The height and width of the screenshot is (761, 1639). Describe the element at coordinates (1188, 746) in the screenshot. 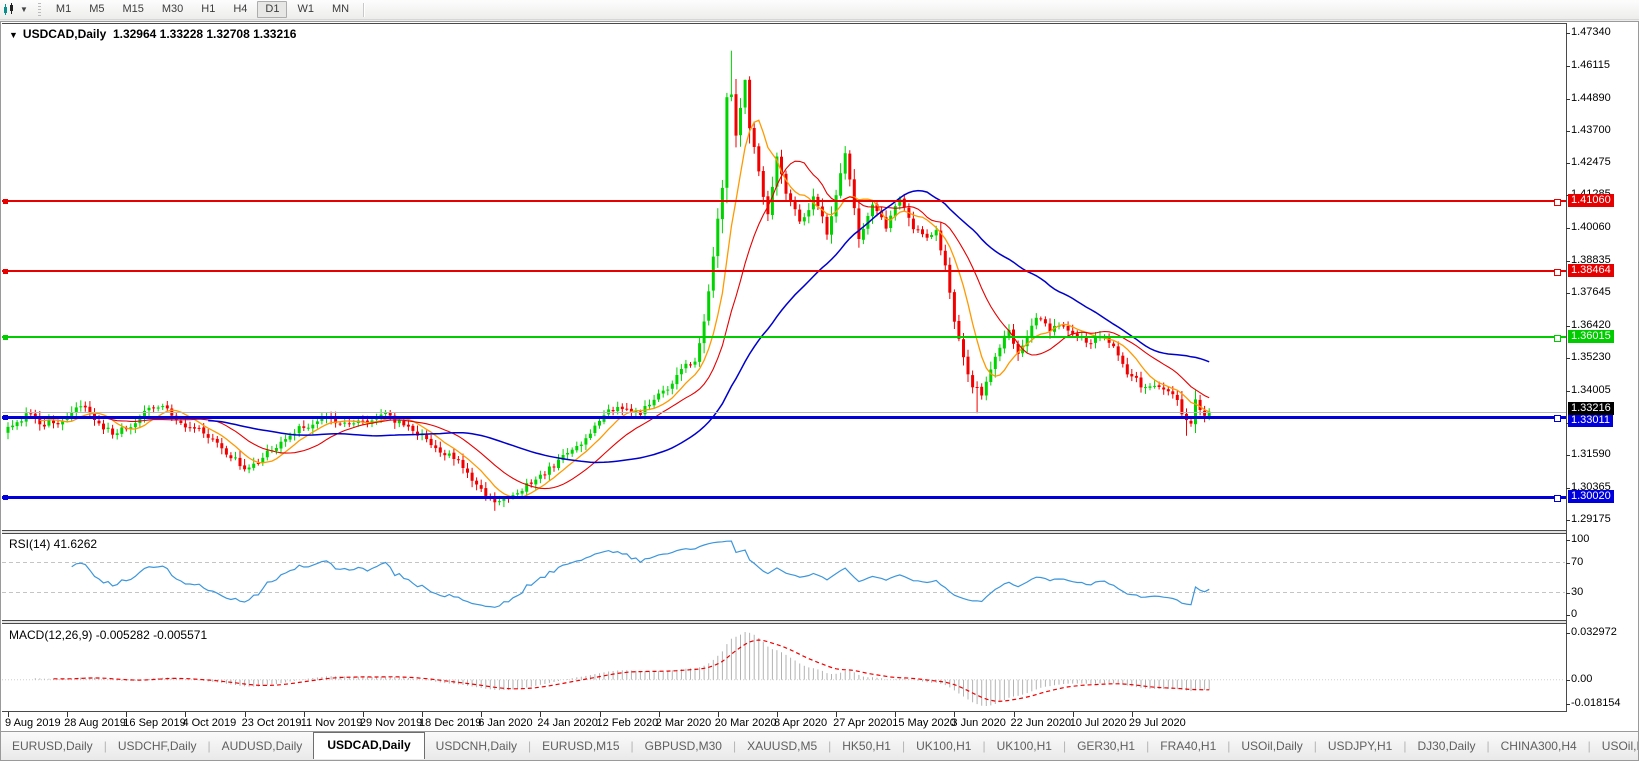

I see `chart-tab-fra40-h1: FRA40,H1` at that location.